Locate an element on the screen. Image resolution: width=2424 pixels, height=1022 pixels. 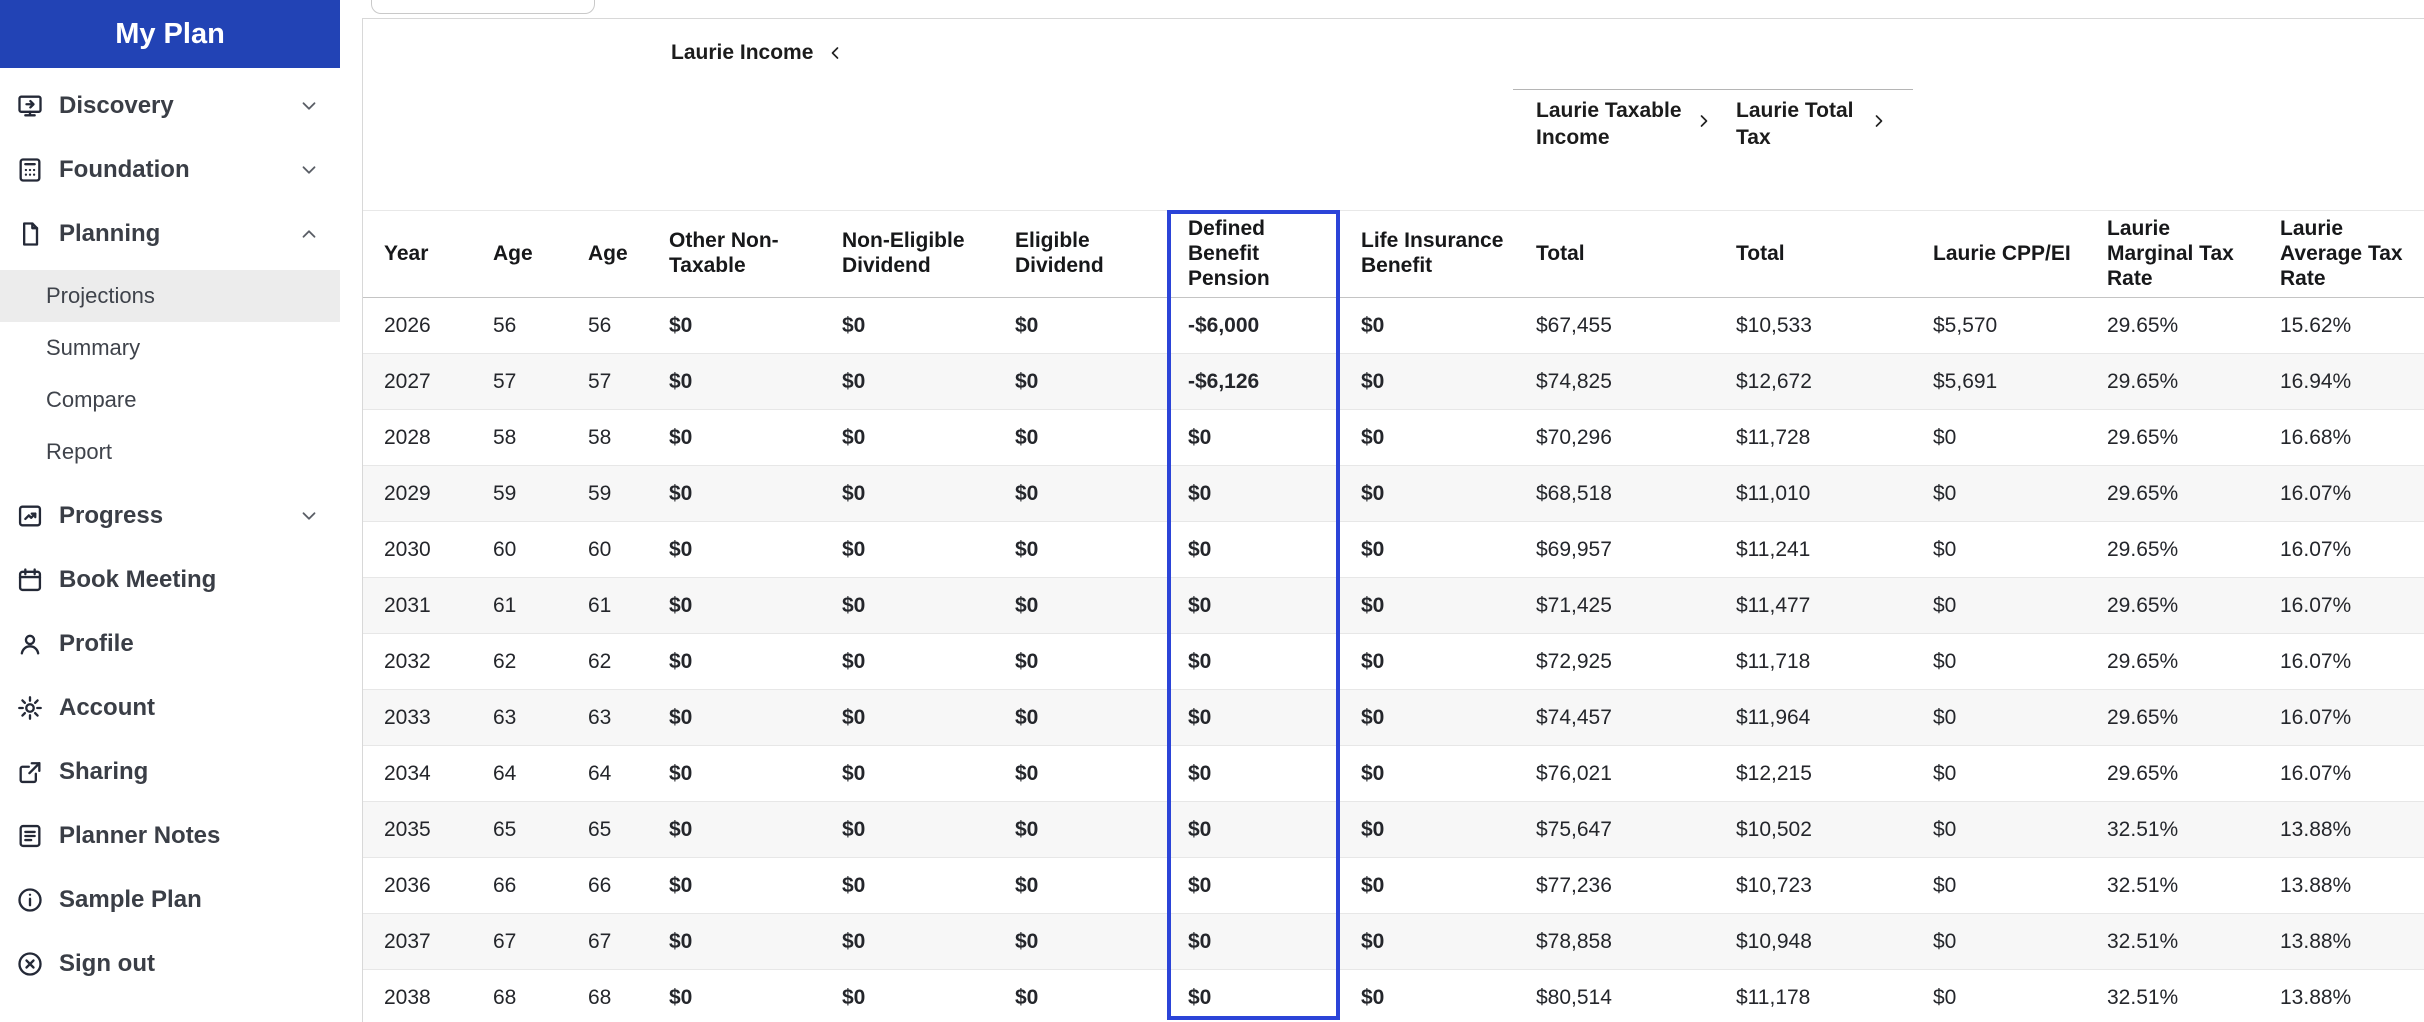
profile-icon is located at coordinates (30, 644).